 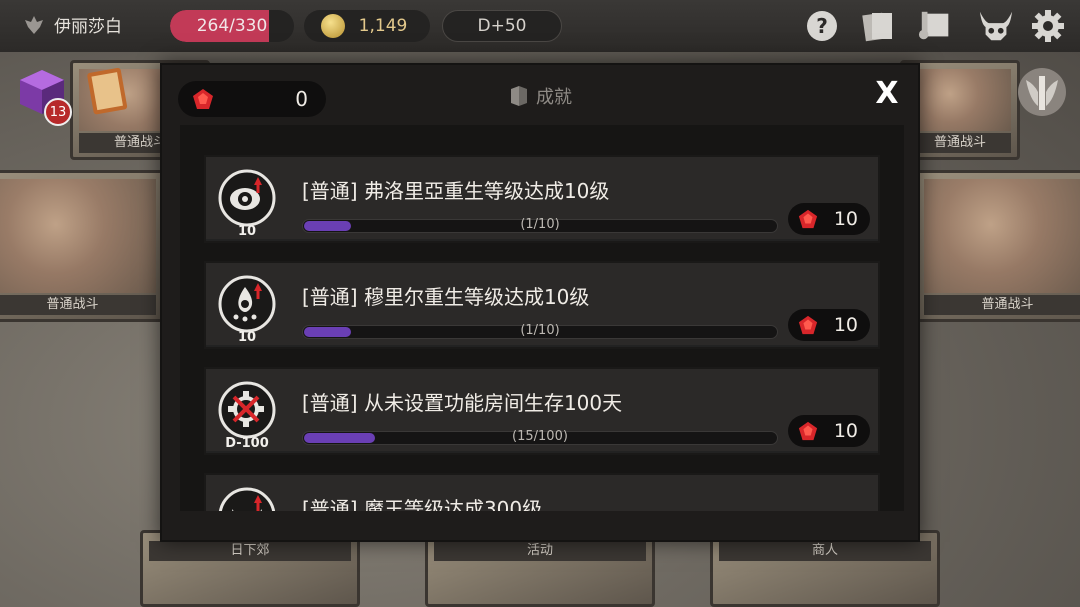 I want to click on demon-button, so click(x=996, y=26).